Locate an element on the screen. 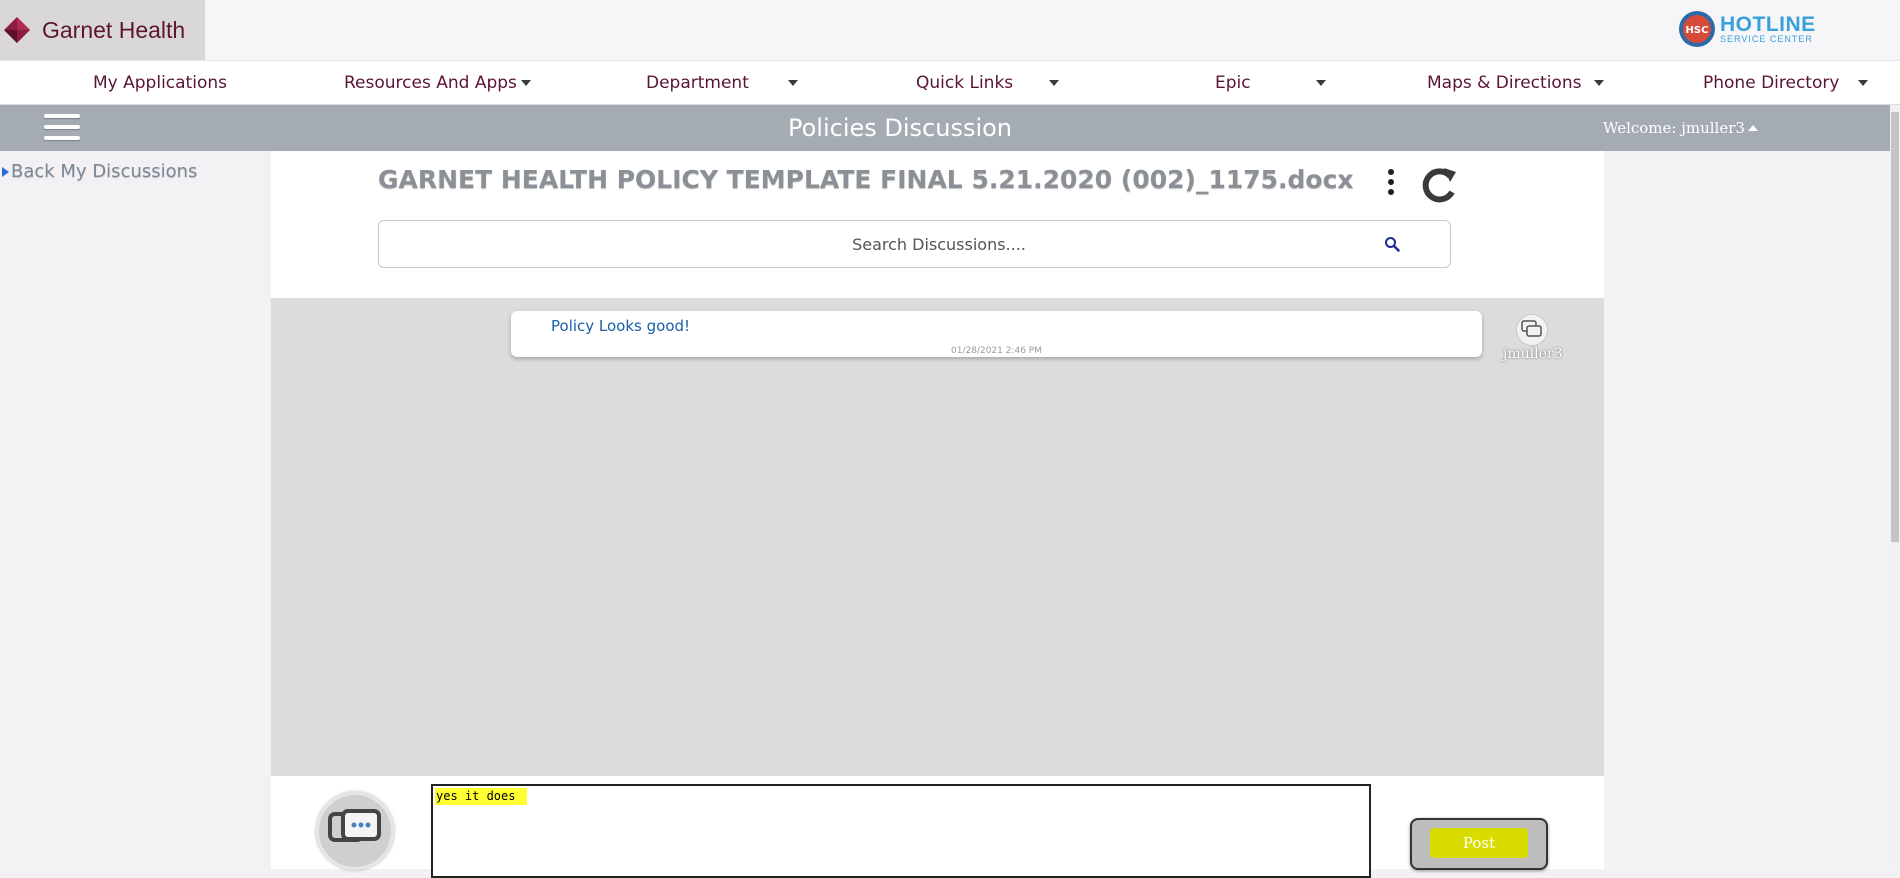 The width and height of the screenshot is (1900, 878). nav-resources-and-apps: Resources And Apps is located at coordinates (437, 82).